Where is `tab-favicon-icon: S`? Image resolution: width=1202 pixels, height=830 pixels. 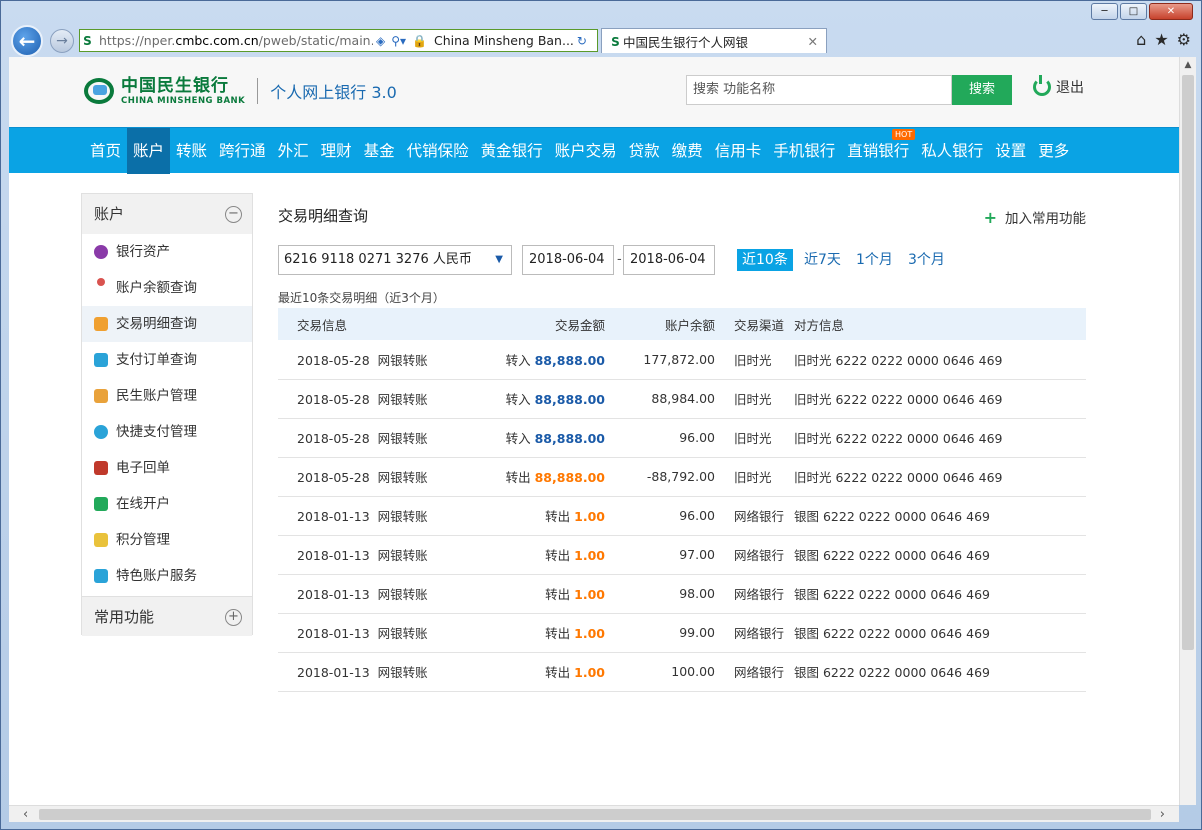 tab-favicon-icon: S is located at coordinates (615, 41).